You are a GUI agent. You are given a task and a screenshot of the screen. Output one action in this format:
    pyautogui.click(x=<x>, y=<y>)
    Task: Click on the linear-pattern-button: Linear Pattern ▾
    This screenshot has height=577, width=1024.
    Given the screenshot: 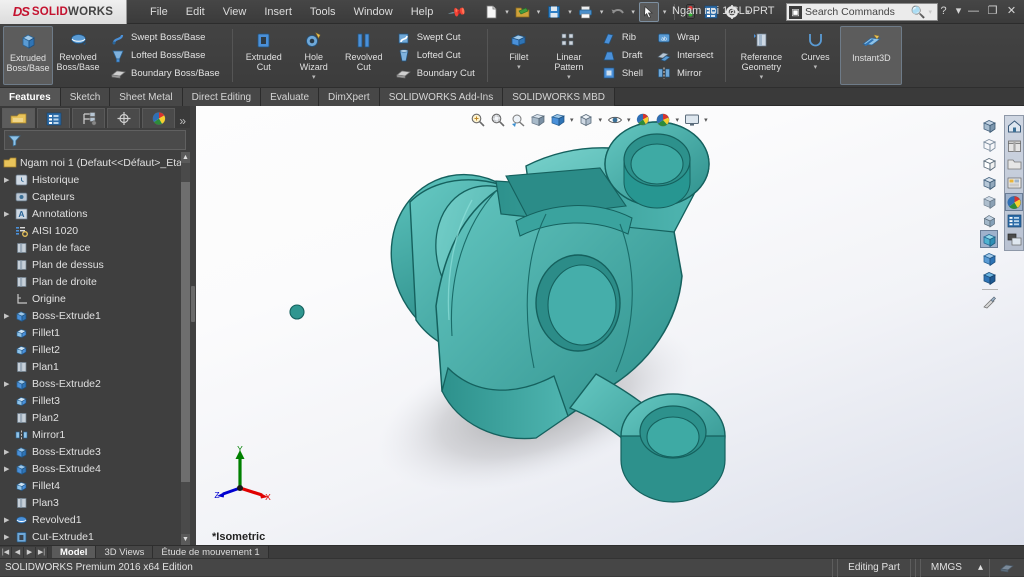 What is the action you would take?
    pyautogui.click(x=569, y=55)
    